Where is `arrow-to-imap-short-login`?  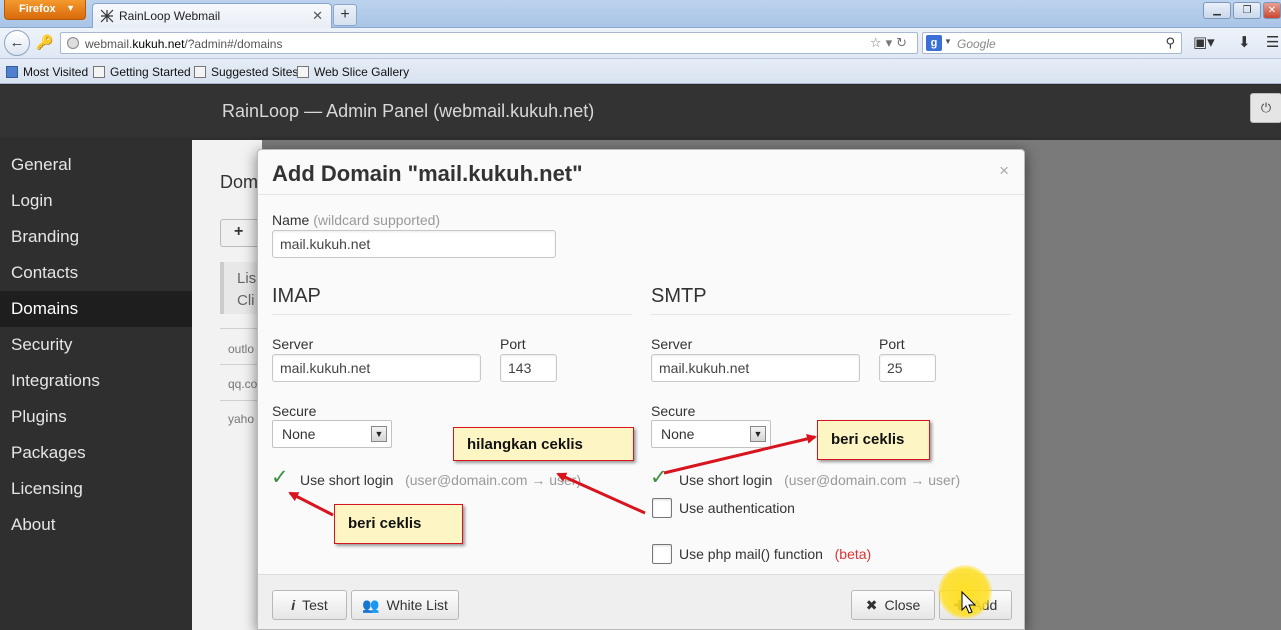 arrow-to-imap-short-login is located at coordinates (311, 504).